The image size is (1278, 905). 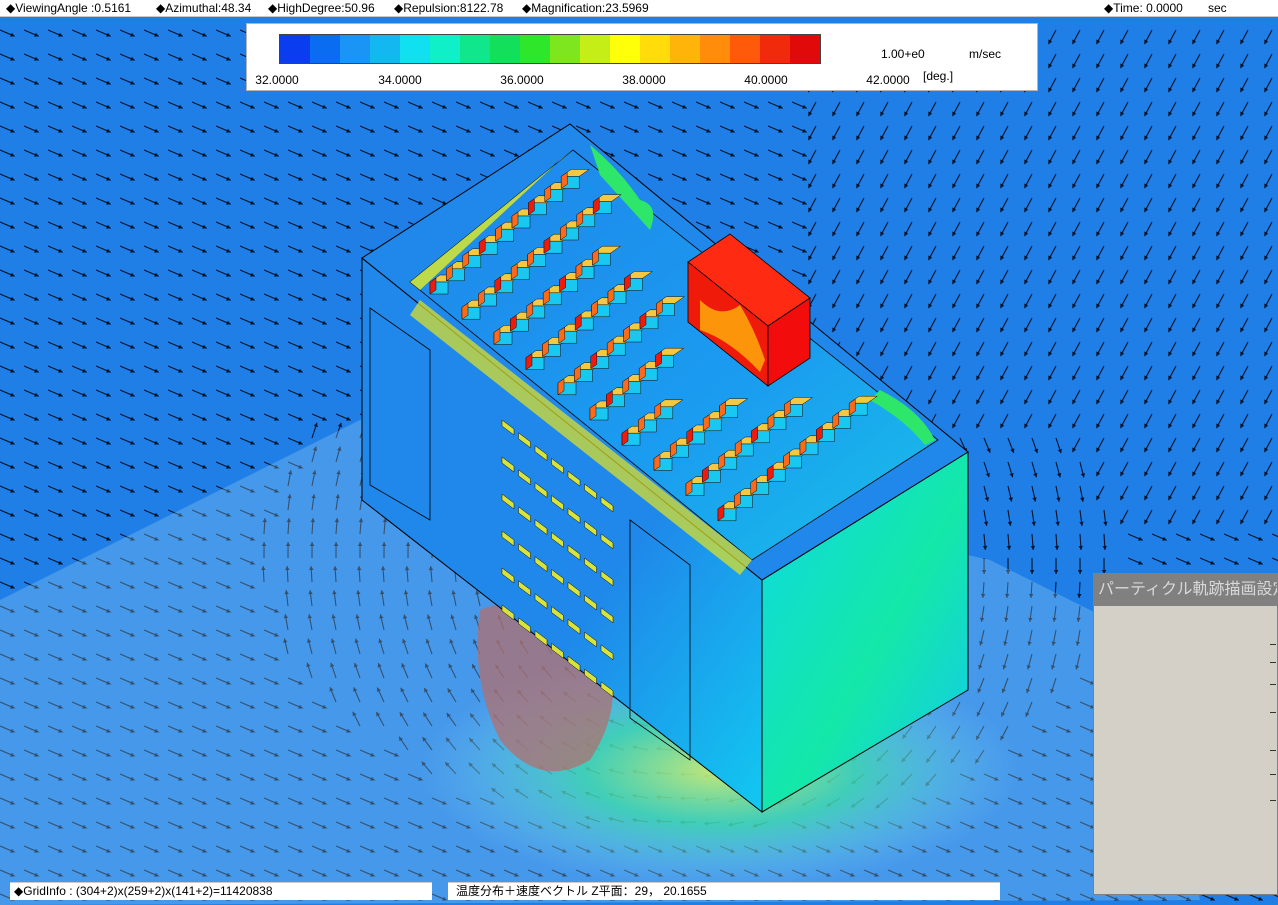 I want to click on particle-trajectory-settings-dialog: パーティクル軌跡描画設定ダ, so click(x=1185, y=734).